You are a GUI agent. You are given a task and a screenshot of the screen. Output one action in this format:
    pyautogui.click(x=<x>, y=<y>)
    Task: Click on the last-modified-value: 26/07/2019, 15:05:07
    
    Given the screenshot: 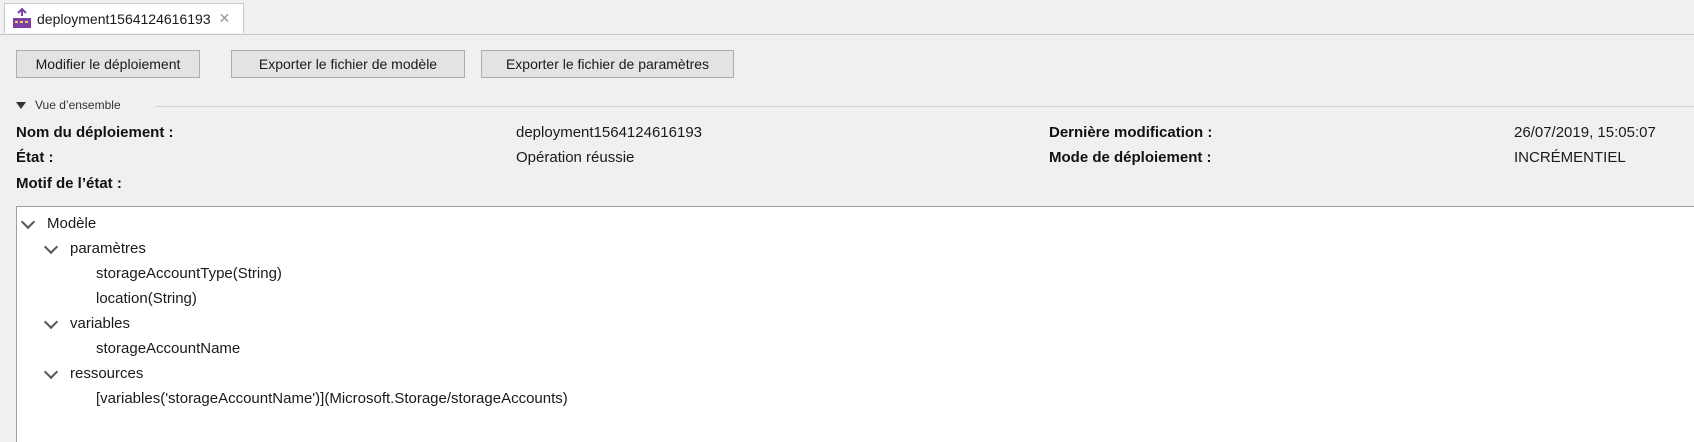 What is the action you would take?
    pyautogui.click(x=1585, y=132)
    